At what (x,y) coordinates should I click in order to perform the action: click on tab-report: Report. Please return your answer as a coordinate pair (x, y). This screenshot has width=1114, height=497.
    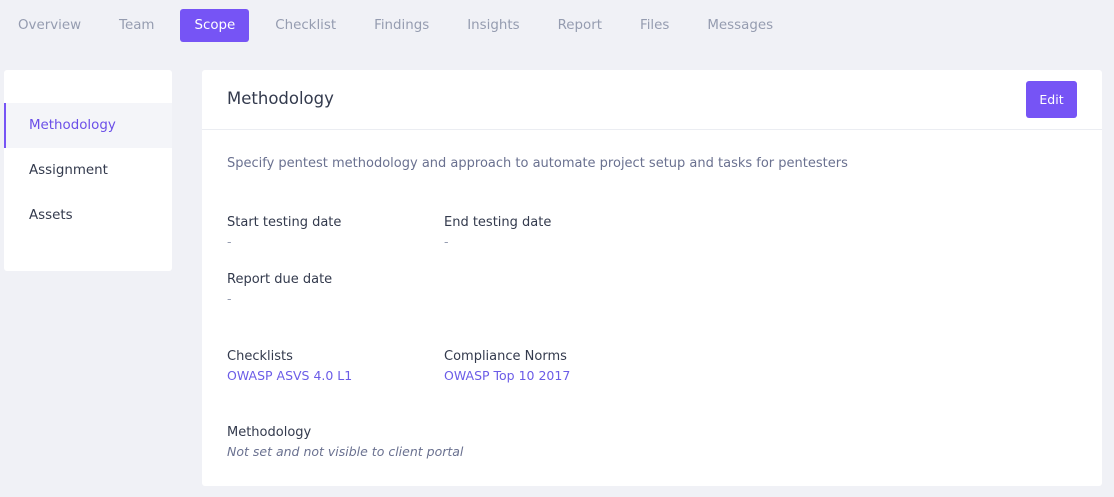
    Looking at the image, I should click on (580, 25).